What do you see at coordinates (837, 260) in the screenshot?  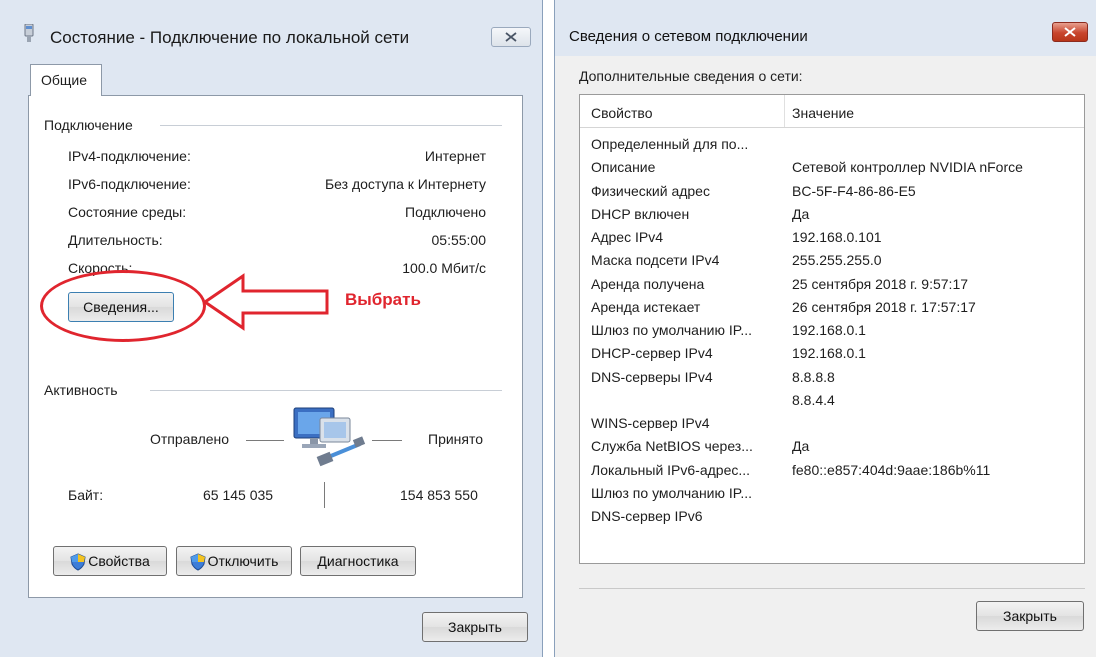 I see `value-cell: 255.255.255.0` at bounding box center [837, 260].